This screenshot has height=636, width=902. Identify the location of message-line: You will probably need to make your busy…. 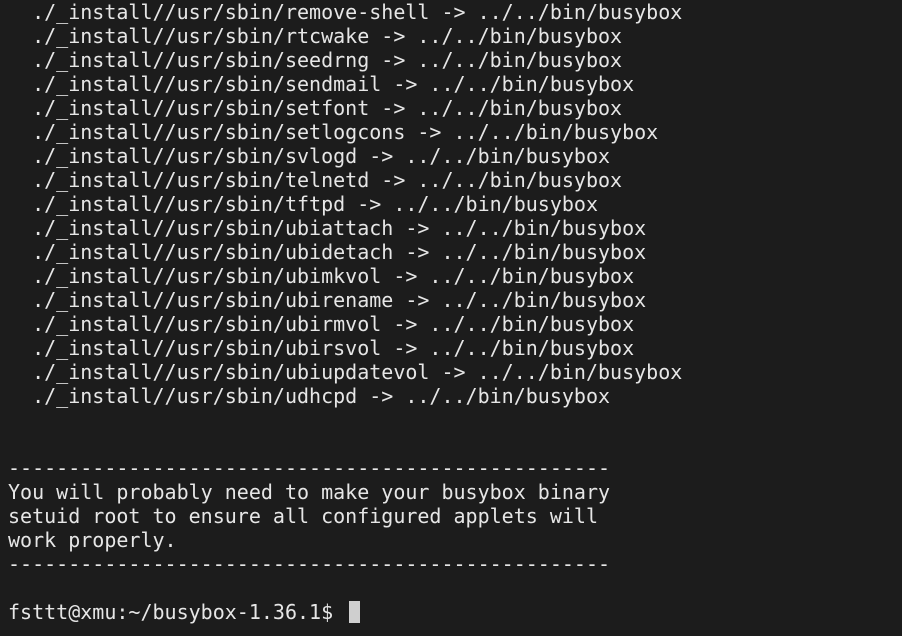
(309, 492).